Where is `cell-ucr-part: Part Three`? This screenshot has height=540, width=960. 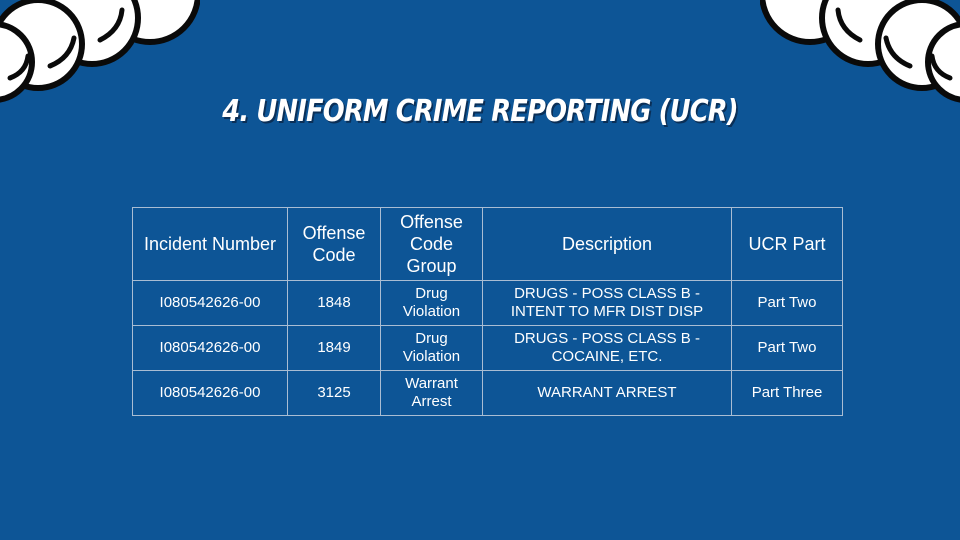
cell-ucr-part: Part Three is located at coordinates (787, 393).